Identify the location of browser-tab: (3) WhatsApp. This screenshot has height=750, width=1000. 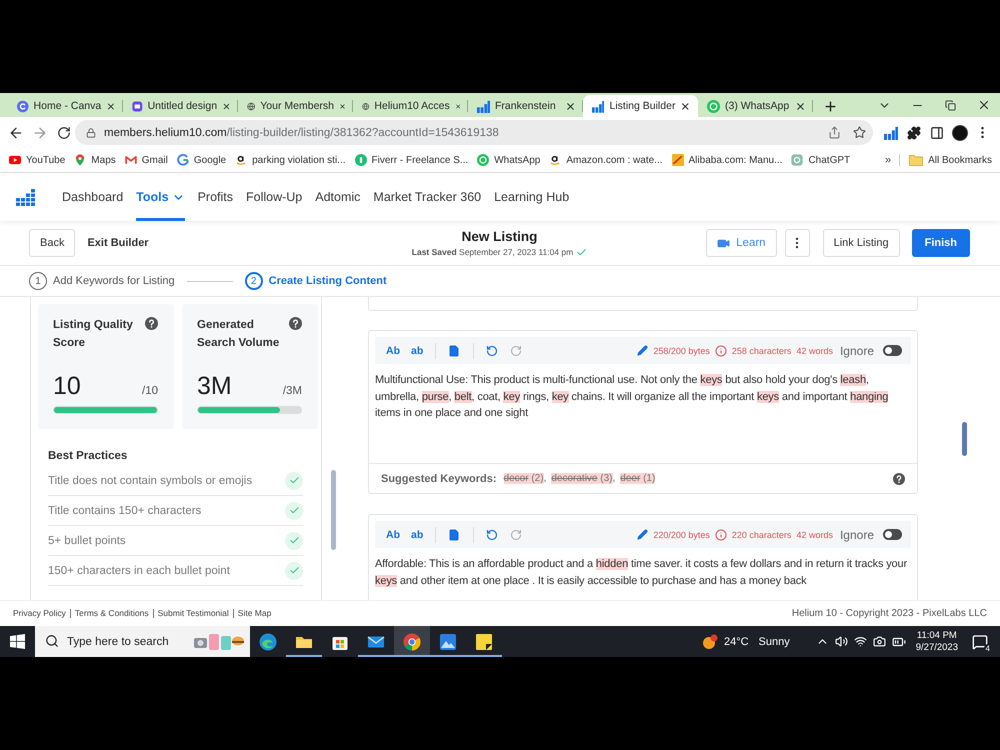
(755, 106).